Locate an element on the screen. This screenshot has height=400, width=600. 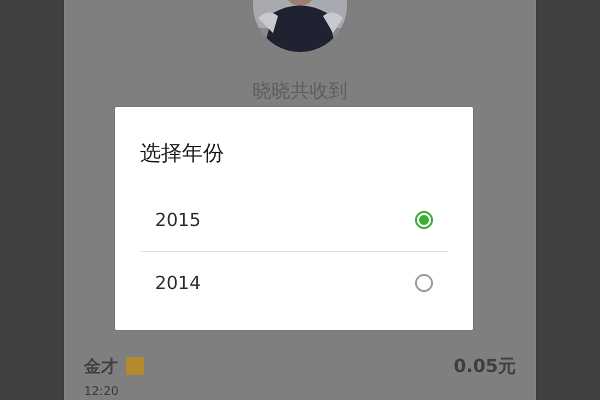
sender-name: 金才 is located at coordinates (101, 367).